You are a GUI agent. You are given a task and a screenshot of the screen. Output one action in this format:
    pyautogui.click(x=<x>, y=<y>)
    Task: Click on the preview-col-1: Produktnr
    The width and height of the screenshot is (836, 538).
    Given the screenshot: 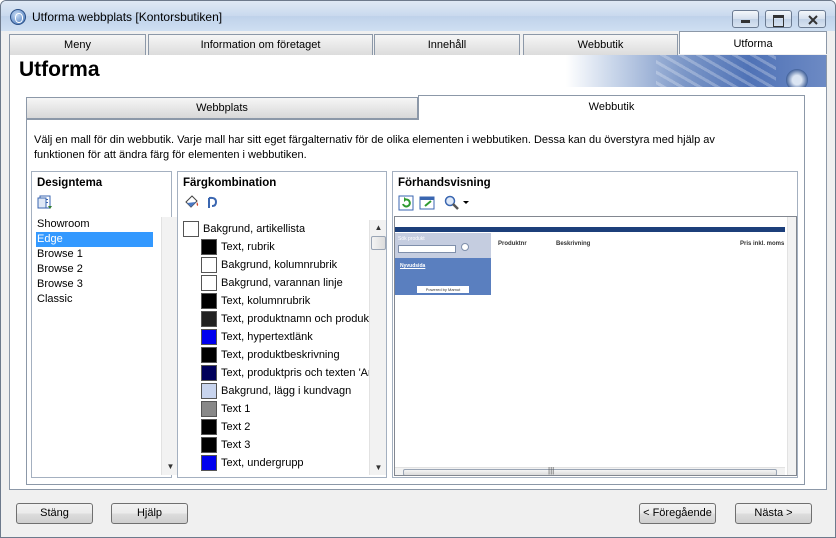 What is the action you would take?
    pyautogui.click(x=512, y=244)
    